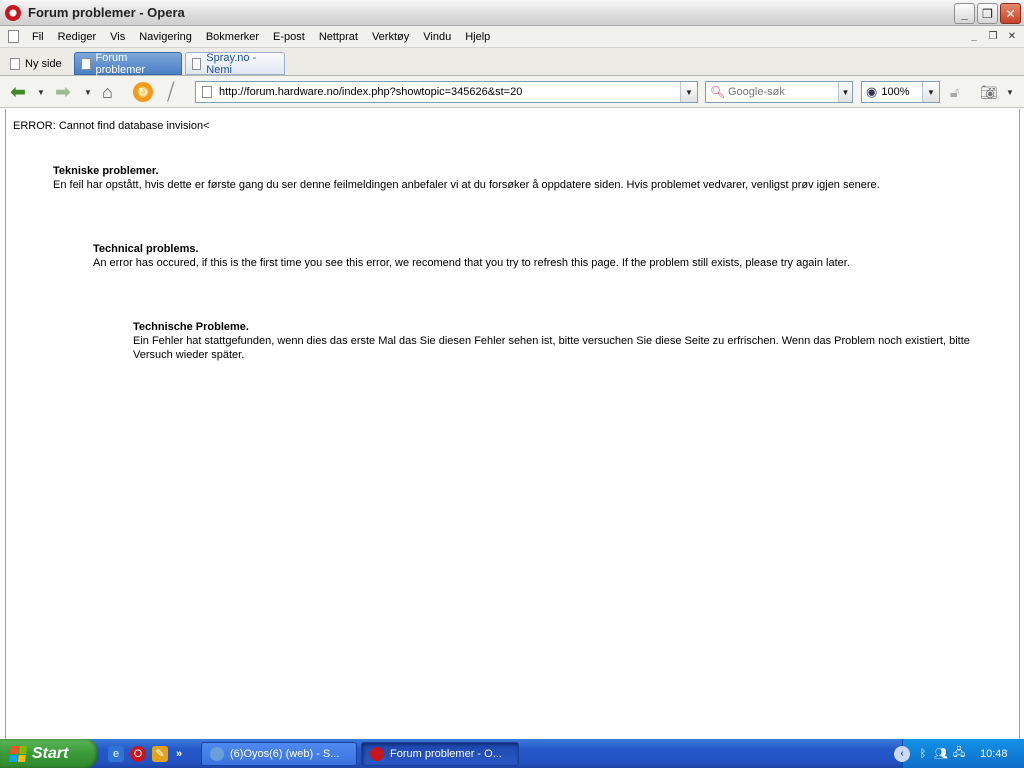 Image resolution: width=1024 pixels, height=768 pixels. What do you see at coordinates (783, 92) in the screenshot?
I see `search-input` at bounding box center [783, 92].